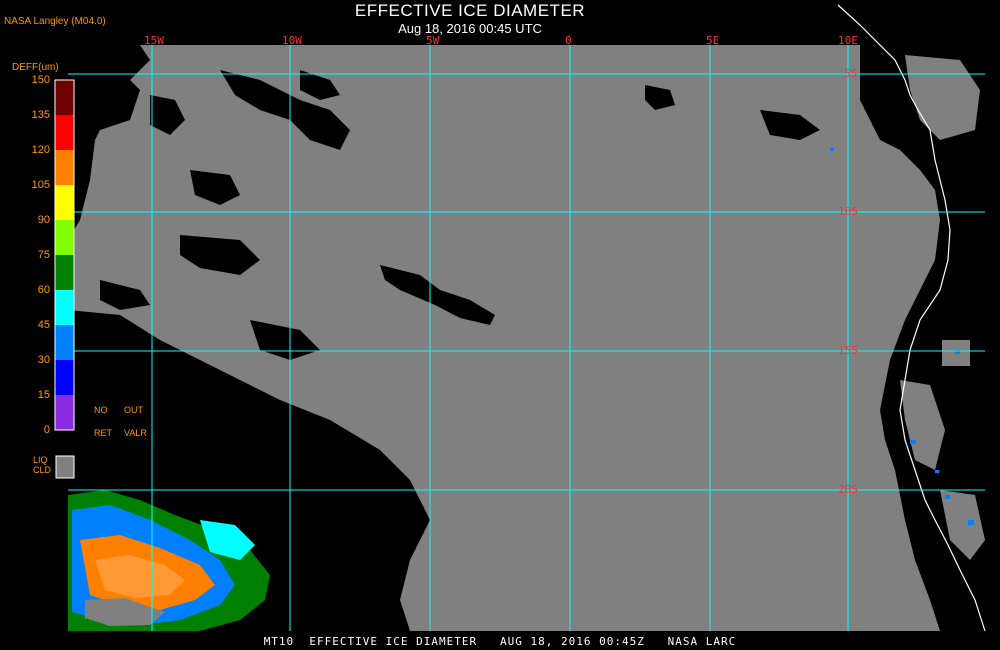 This screenshot has height=650, width=1000. Describe the element at coordinates (43, 325) in the screenshot. I see `legend-tick-label: 45` at that location.